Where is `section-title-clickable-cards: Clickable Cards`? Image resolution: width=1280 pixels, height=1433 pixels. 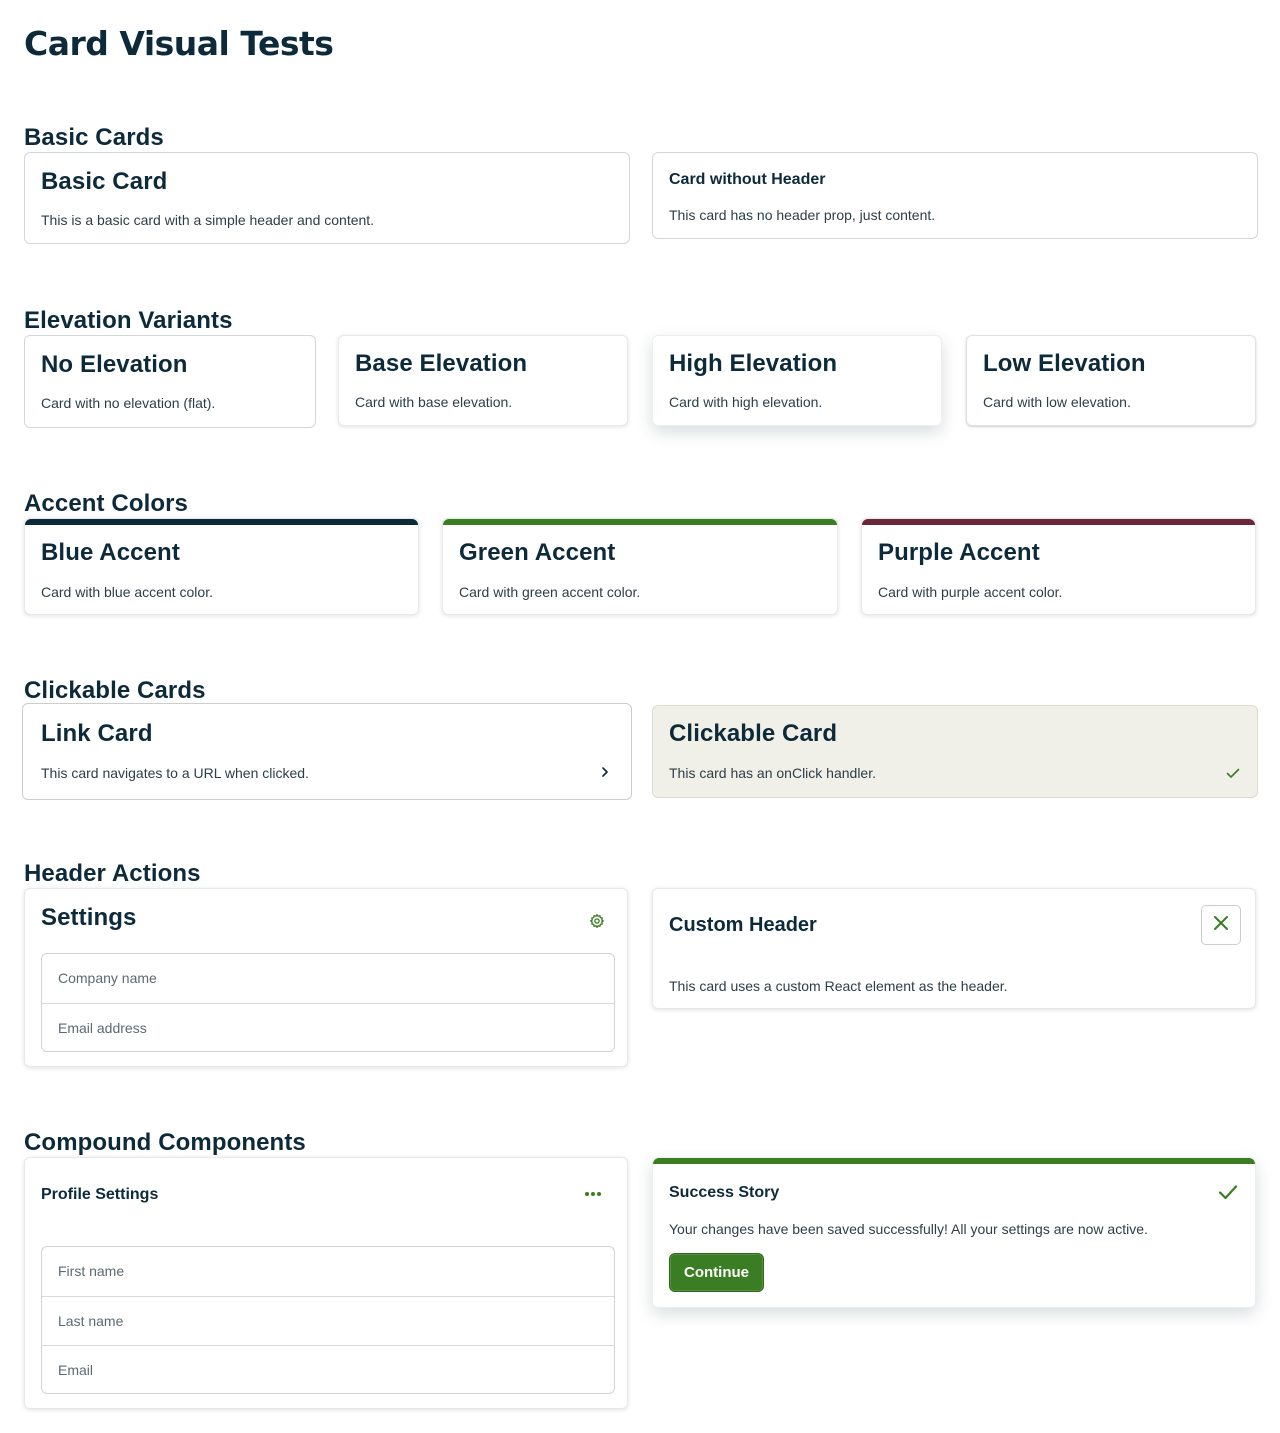
section-title-clickable-cards: Clickable Cards is located at coordinates (115, 690).